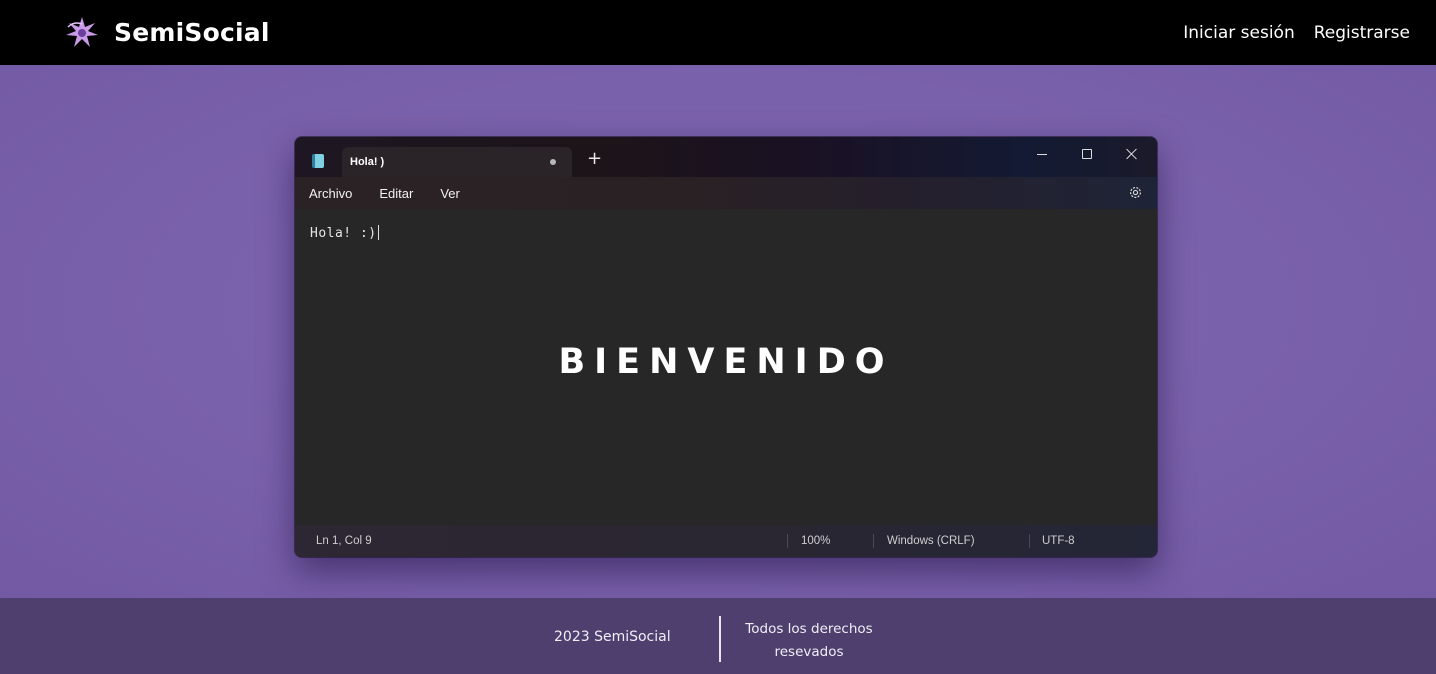 The image size is (1436, 674). Describe the element at coordinates (809, 629) in the screenshot. I see `footer-rights-line1: Todos los derechos` at that location.